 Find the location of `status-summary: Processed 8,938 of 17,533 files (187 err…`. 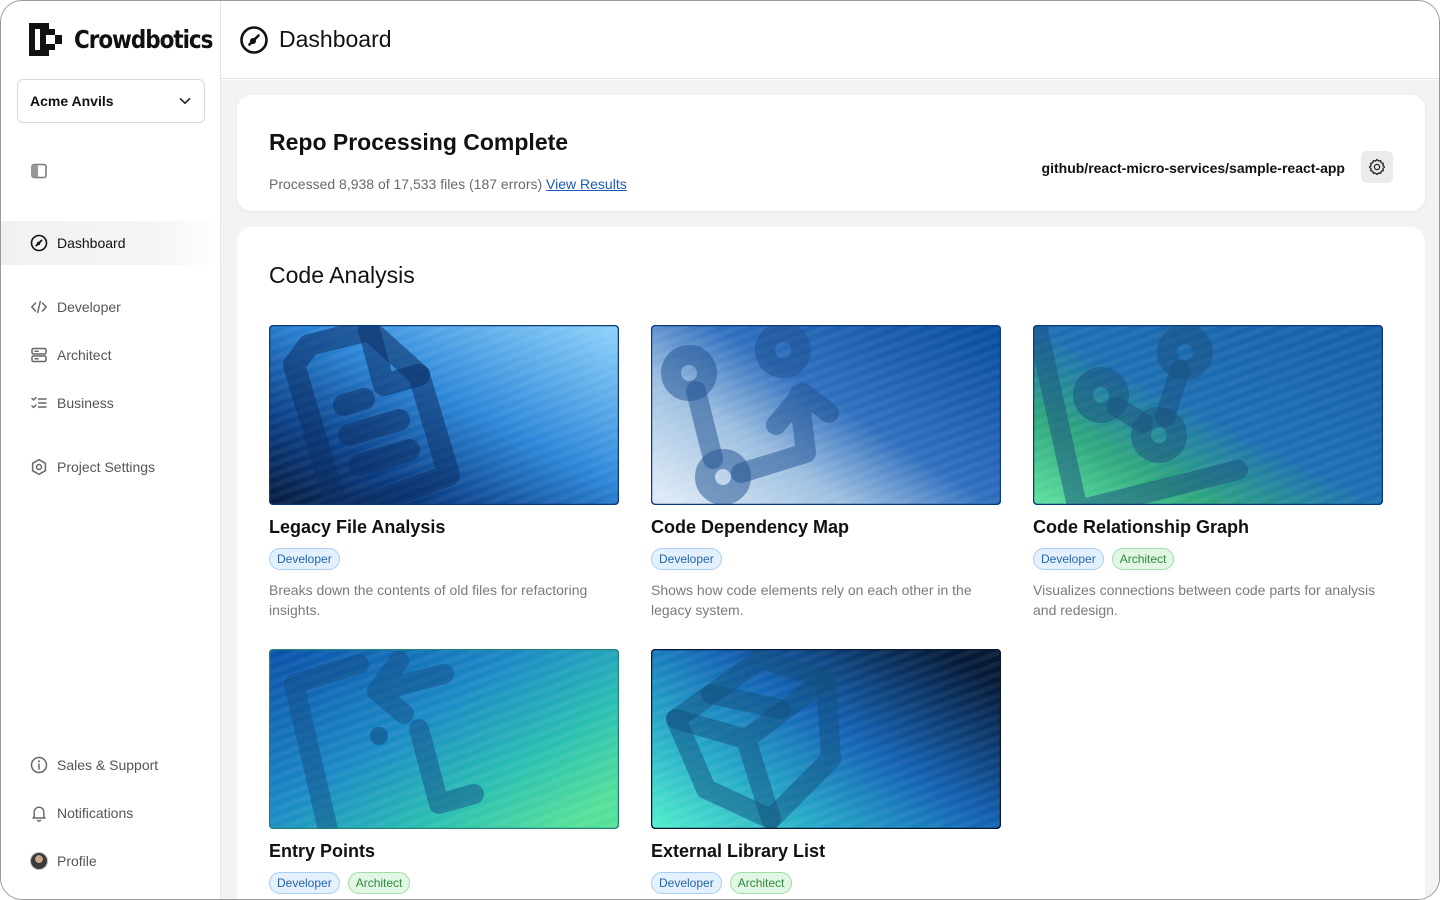

status-summary: Processed 8,938 of 17,533 files (187 err… is located at coordinates (448, 184).